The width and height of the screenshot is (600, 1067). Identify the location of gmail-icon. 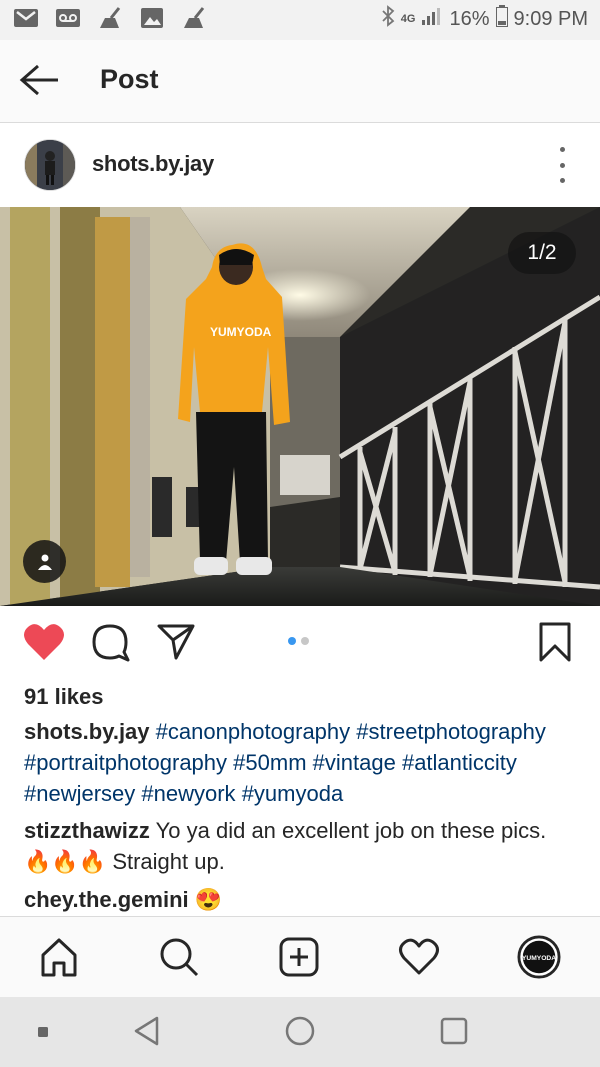
(26, 18).